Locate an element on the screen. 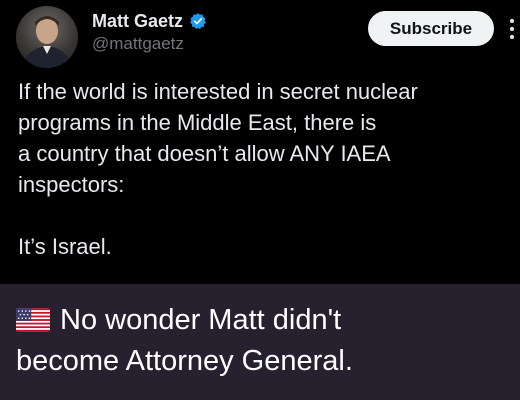 This screenshot has width=520, height=400. subscribe-button: Subscribe is located at coordinates (431, 28).